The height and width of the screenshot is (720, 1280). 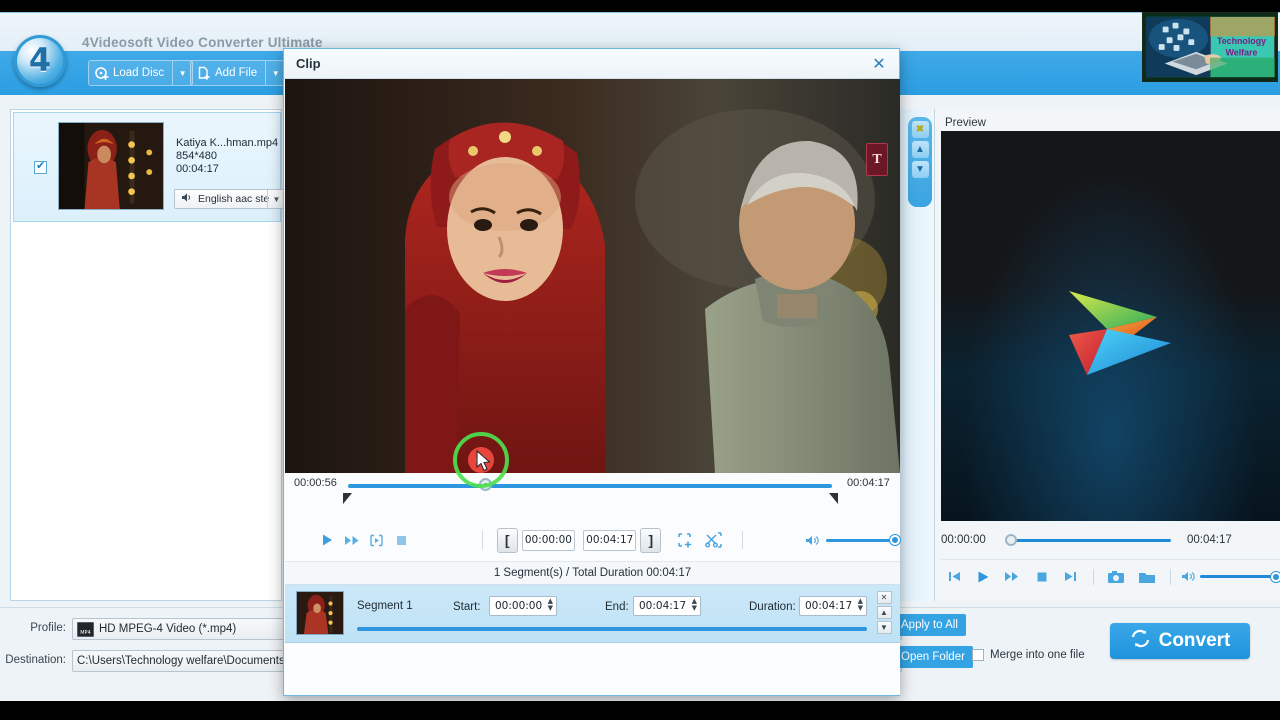 What do you see at coordinates (1011, 540) in the screenshot?
I see `preview-seek-handle` at bounding box center [1011, 540].